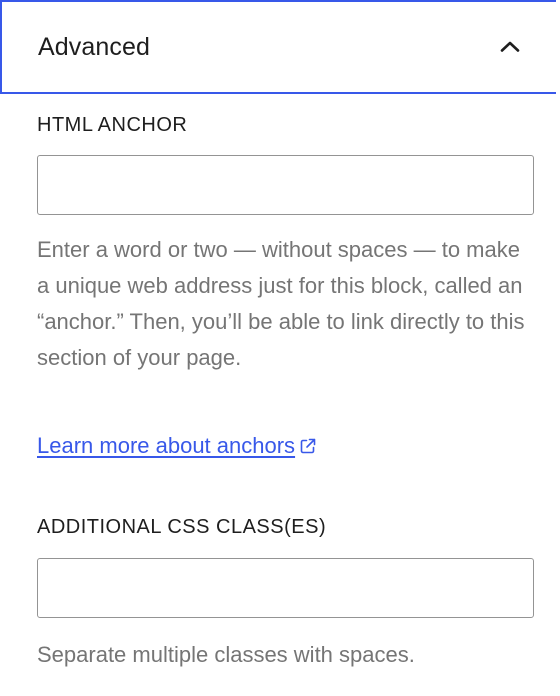 Image resolution: width=560 pixels, height=696 pixels. What do you see at coordinates (112, 125) in the screenshot?
I see `html-anchor-label: HTML ANCHOR` at bounding box center [112, 125].